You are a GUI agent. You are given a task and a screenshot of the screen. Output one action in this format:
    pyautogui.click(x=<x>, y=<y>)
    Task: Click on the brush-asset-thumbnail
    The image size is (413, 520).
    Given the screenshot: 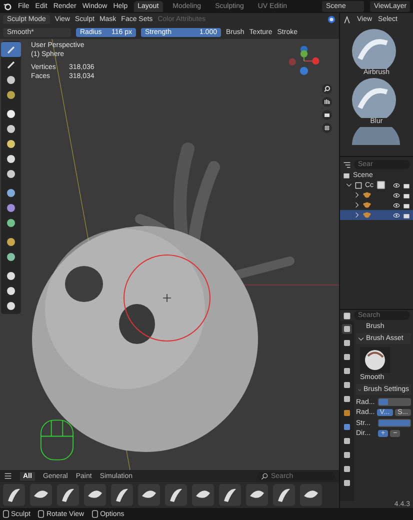 What is the action you would take?
    pyautogui.click(x=375, y=360)
    